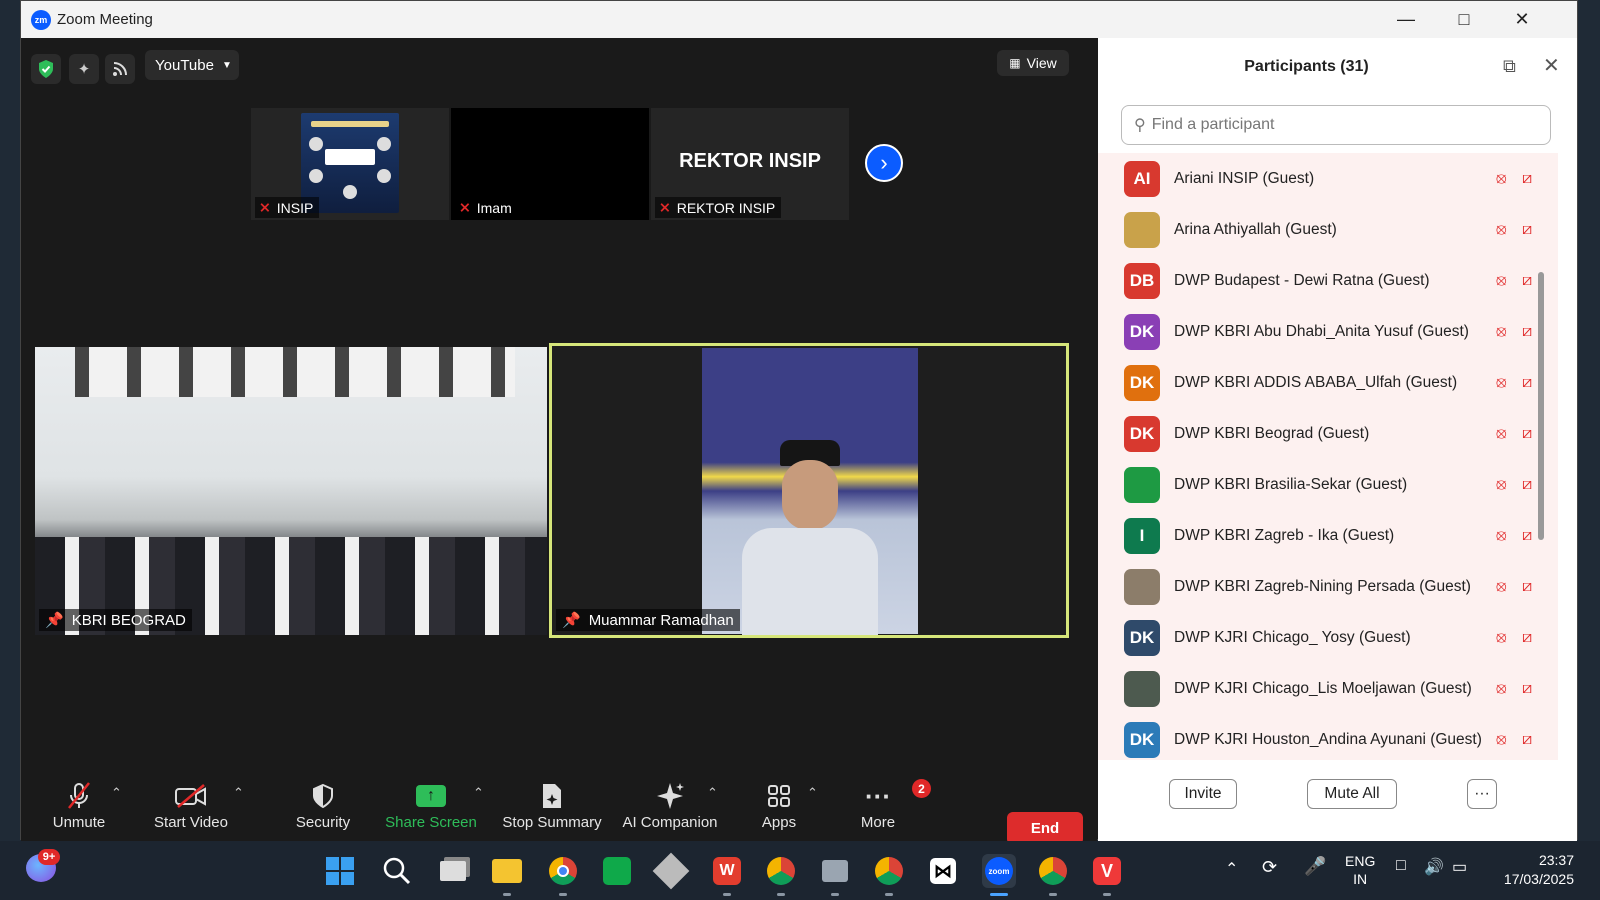 The height and width of the screenshot is (900, 1600). What do you see at coordinates (1328, 229) in the screenshot?
I see `participant-row: Arina Athiyallah (Guest) ⦻ ⧄` at bounding box center [1328, 229].